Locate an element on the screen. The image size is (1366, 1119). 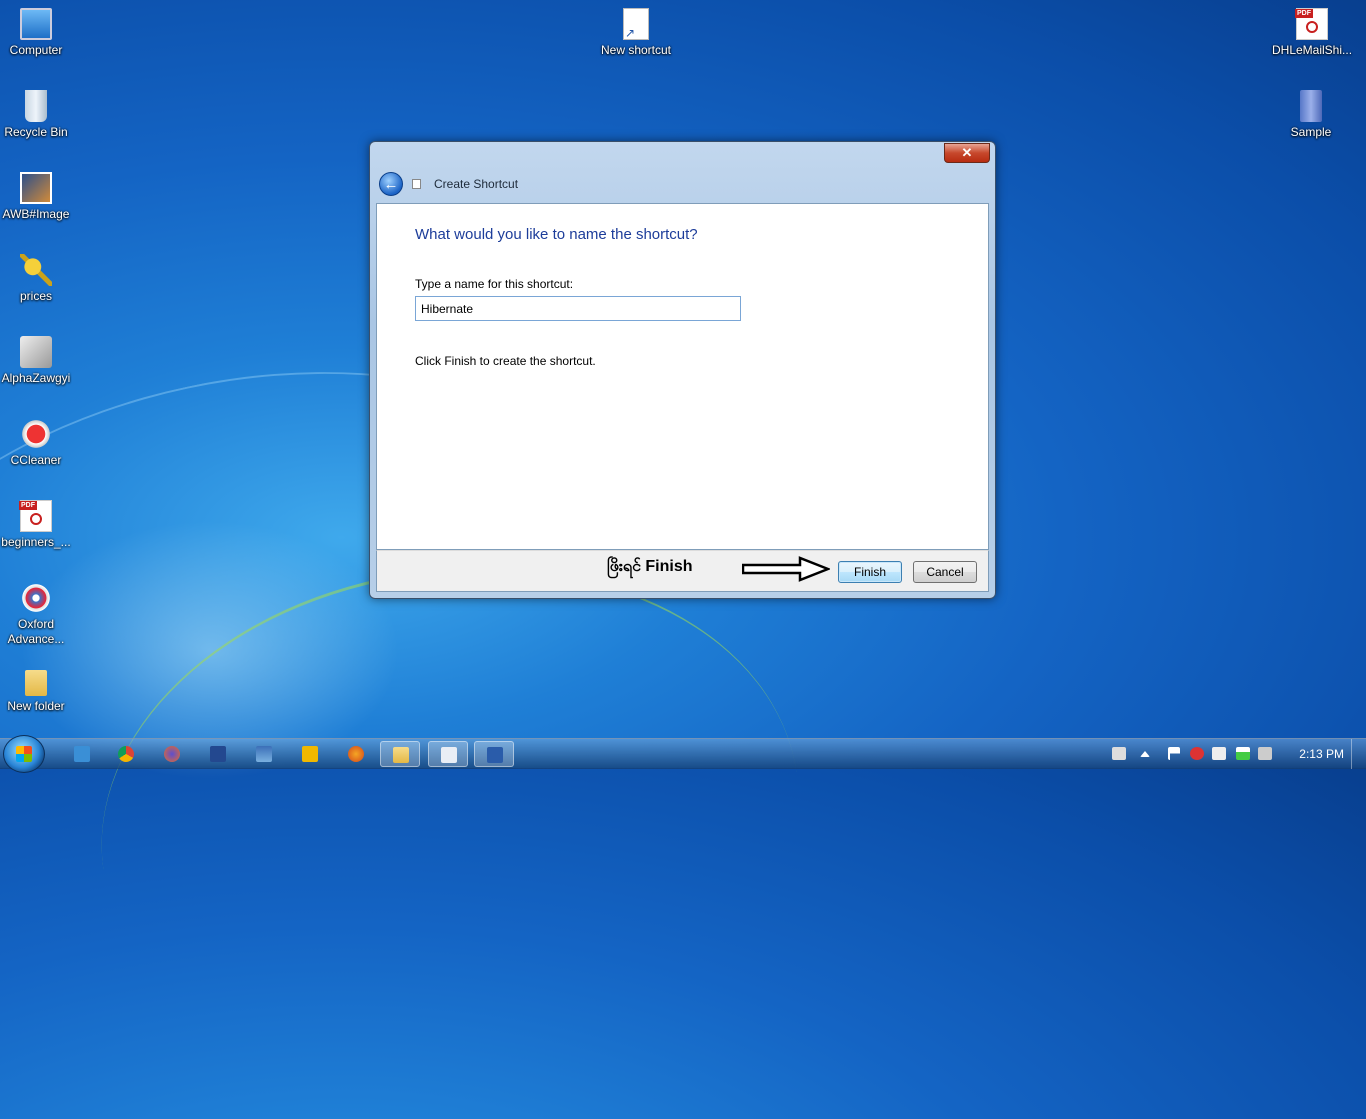
desktop-icon-prices: prices is located at coordinates (37, 279).